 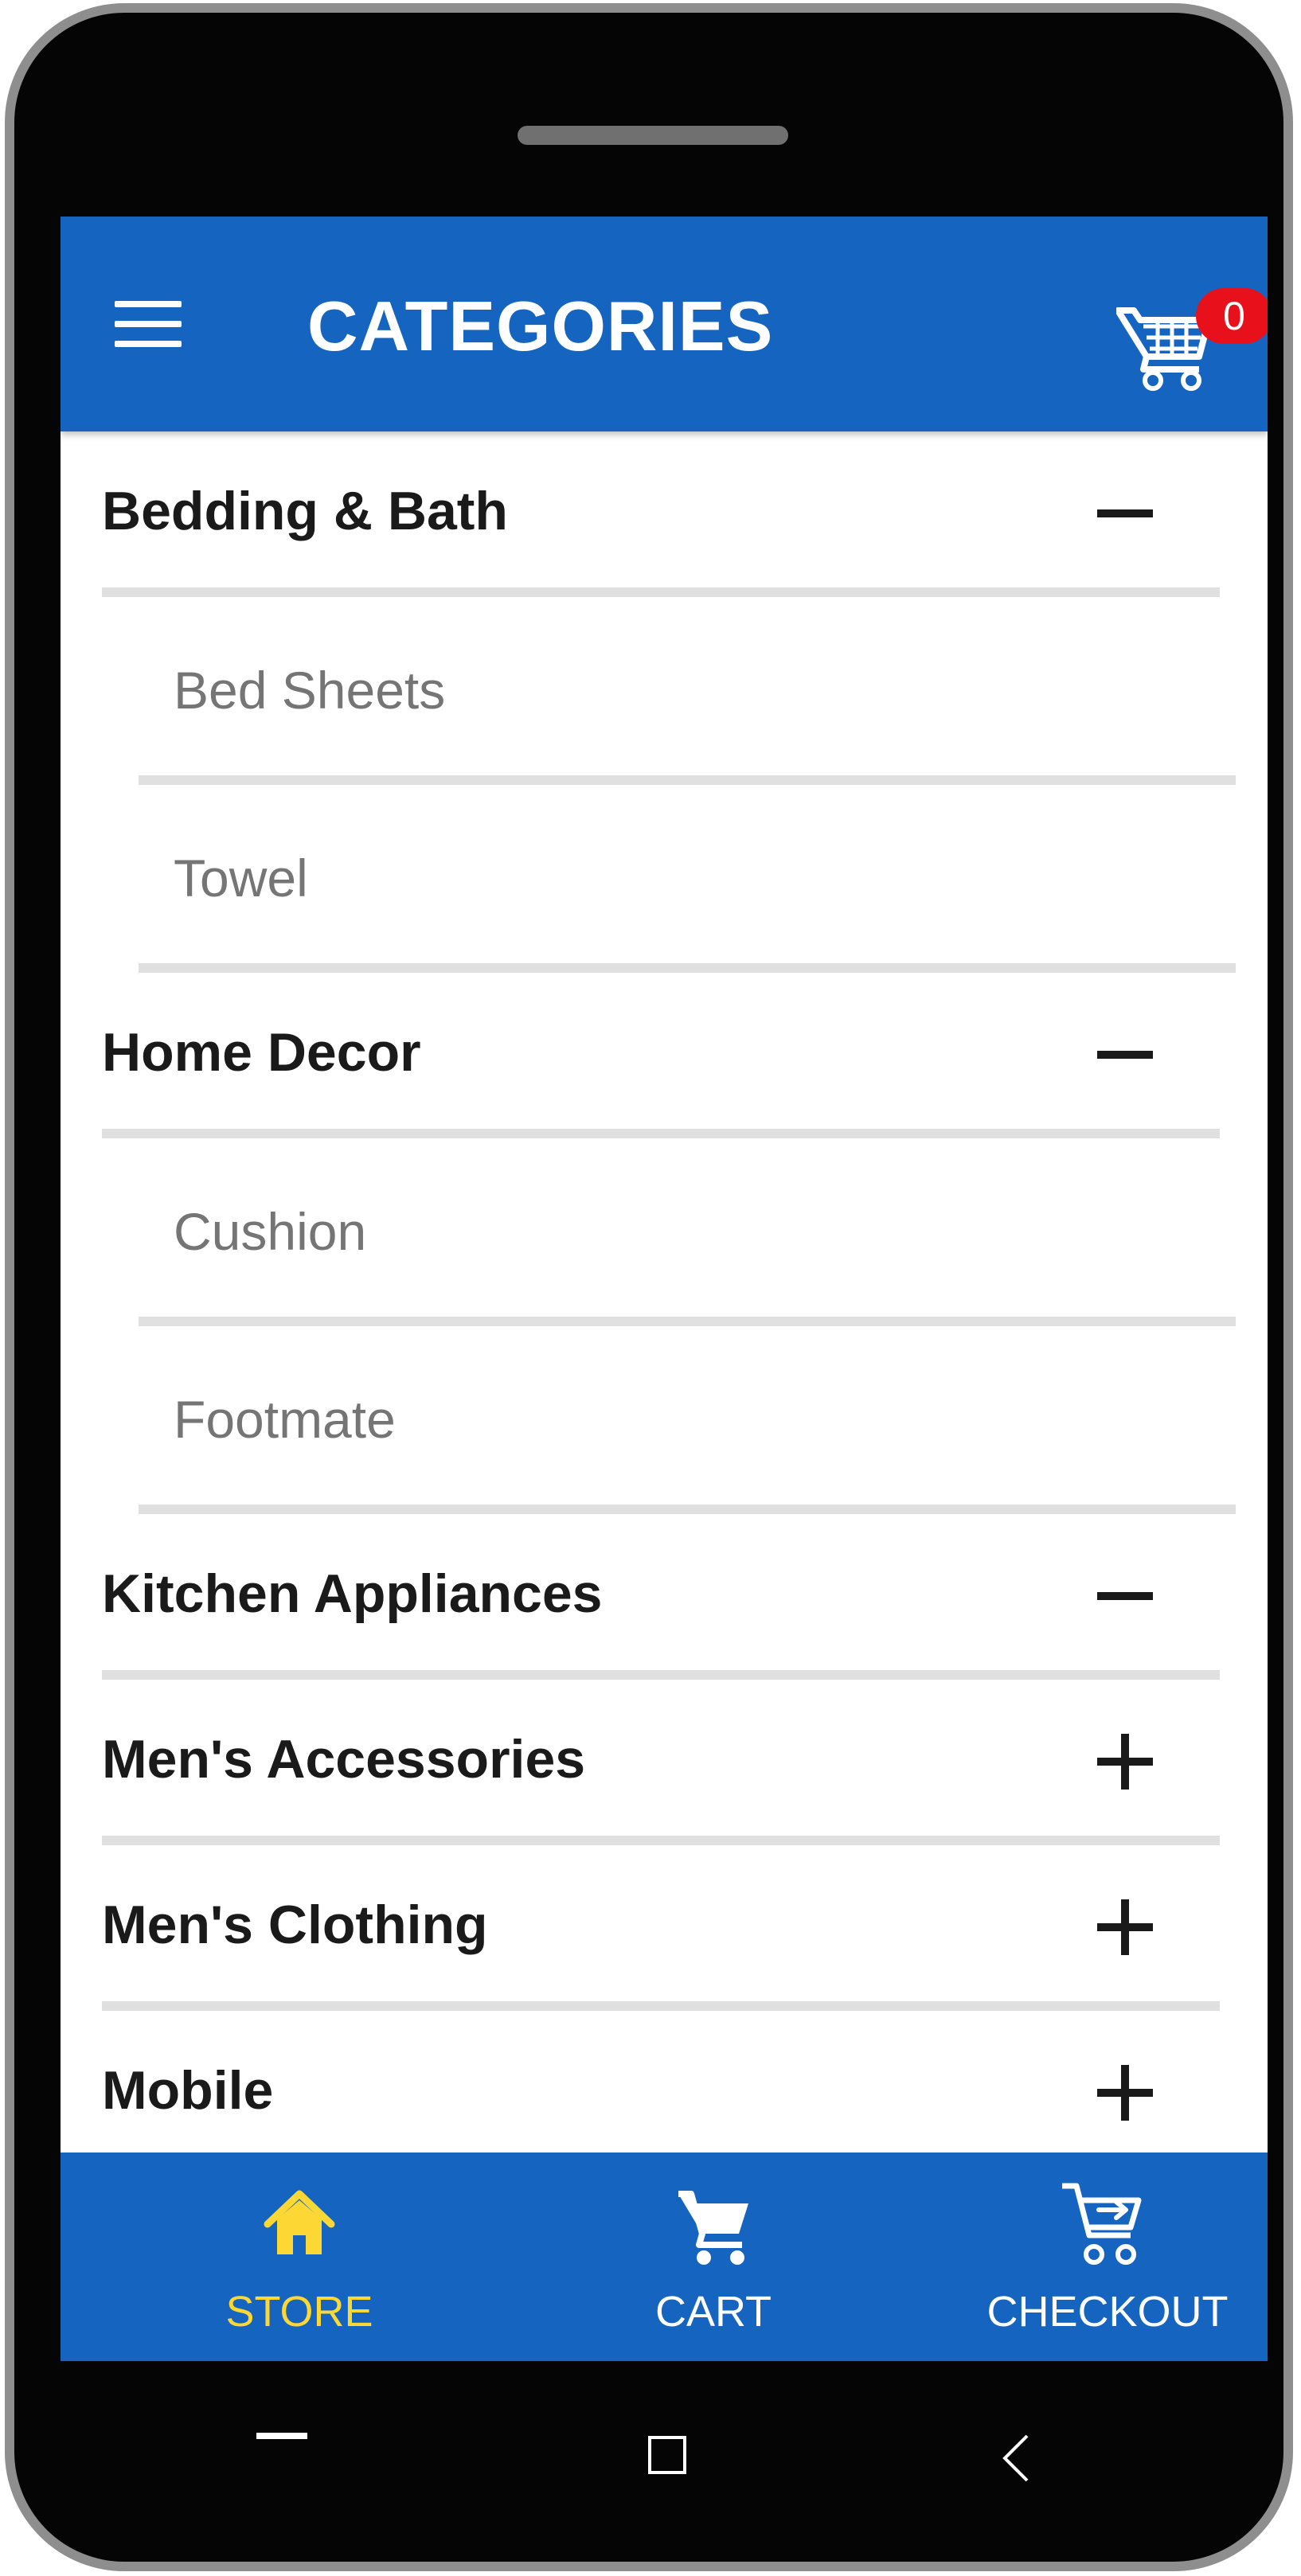 I want to click on nav-cart: CART, so click(x=713, y=2257).